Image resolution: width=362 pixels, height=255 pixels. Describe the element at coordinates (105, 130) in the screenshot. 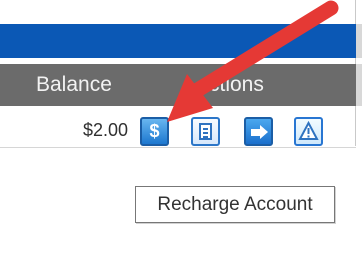

I see `balance-value: $2.00` at that location.